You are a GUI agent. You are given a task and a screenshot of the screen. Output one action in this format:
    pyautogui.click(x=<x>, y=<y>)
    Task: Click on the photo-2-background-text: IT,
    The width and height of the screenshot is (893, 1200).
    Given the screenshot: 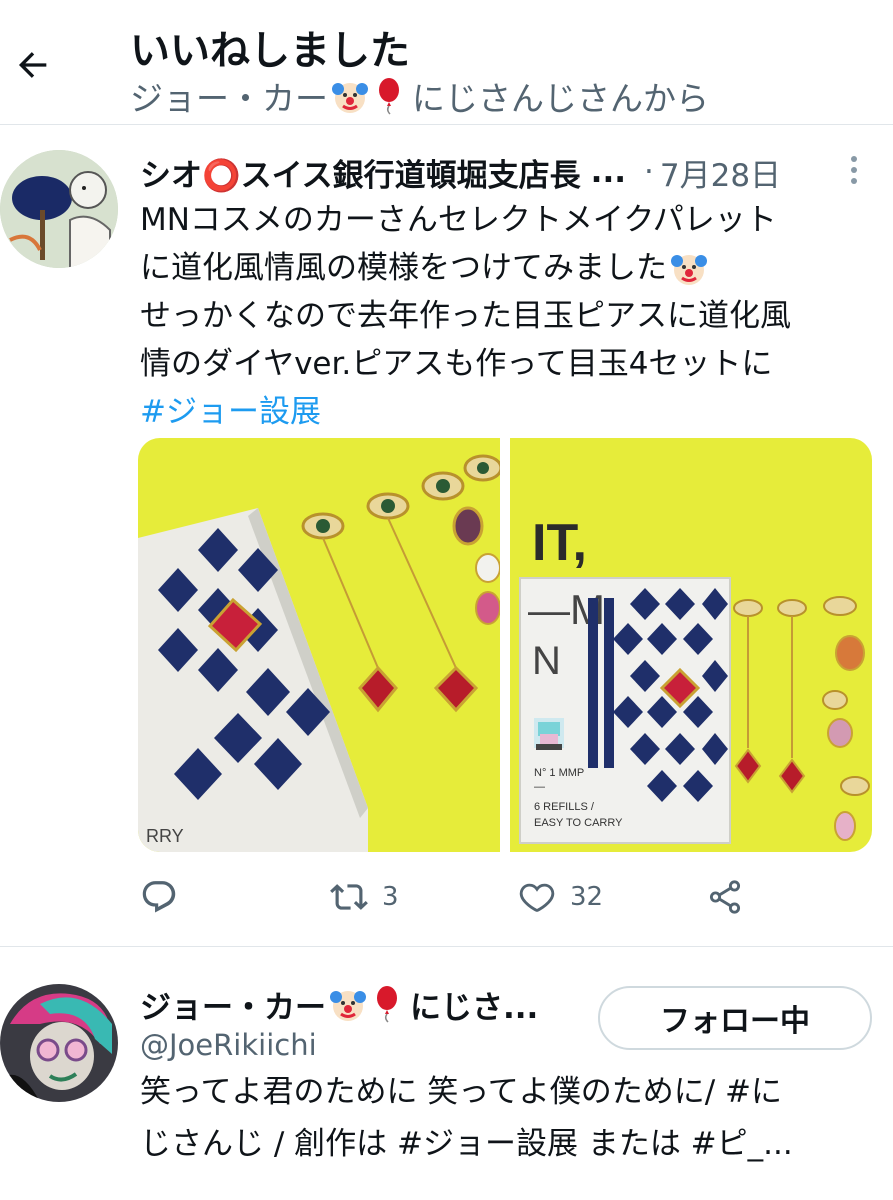 What is the action you would take?
    pyautogui.click(x=559, y=543)
    